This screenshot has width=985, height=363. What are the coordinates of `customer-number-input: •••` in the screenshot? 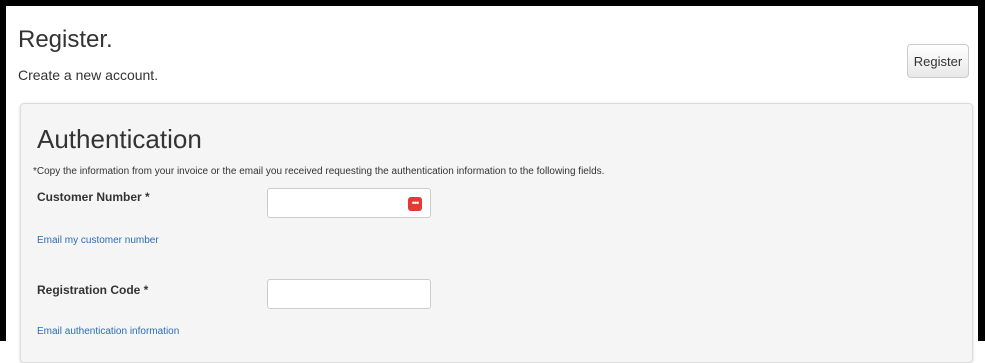 It's located at (349, 203).